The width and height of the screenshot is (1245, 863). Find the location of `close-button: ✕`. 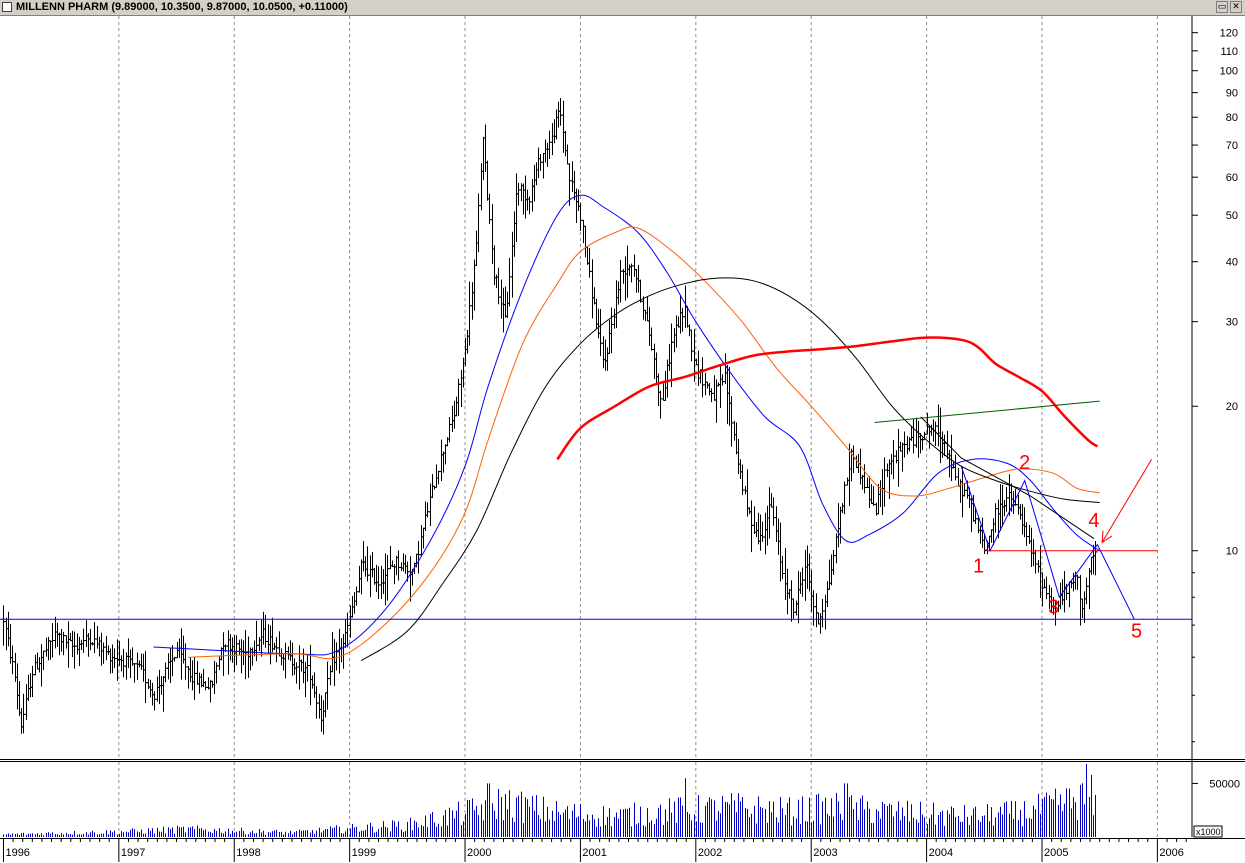

close-button: ✕ is located at coordinates (1236, 7).